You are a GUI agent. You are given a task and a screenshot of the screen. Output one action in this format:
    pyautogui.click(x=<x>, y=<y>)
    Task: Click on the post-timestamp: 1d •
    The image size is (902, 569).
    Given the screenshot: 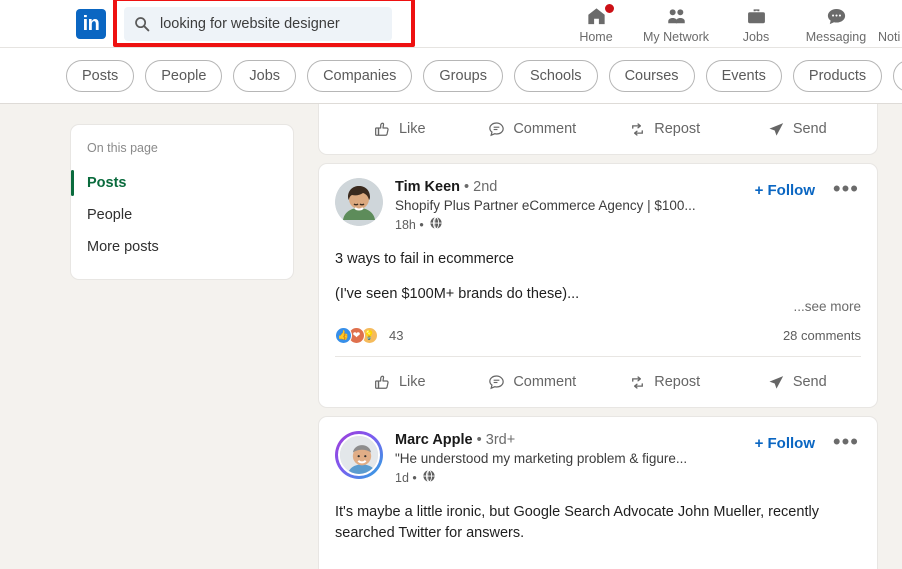 What is the action you would take?
    pyautogui.click(x=406, y=477)
    